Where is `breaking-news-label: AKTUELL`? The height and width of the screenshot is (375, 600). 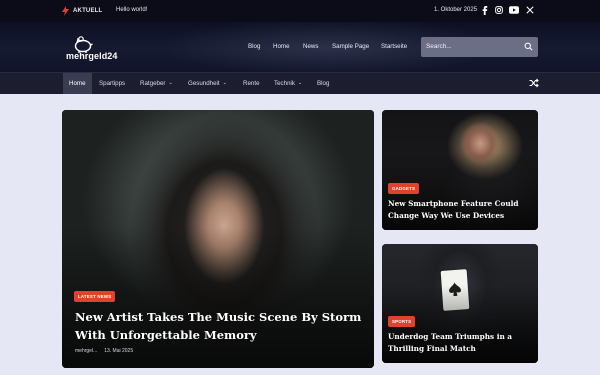 breaking-news-label: AKTUELL is located at coordinates (82, 11).